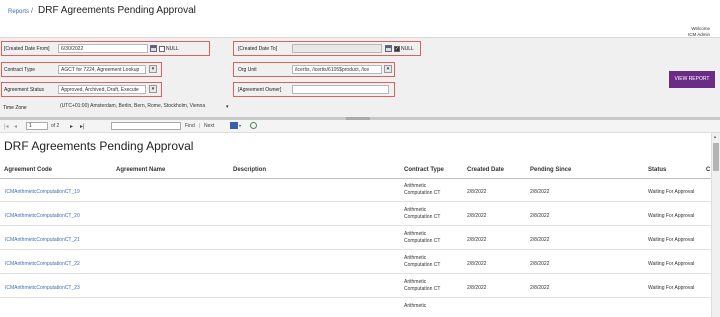 The height and width of the screenshot is (317, 720). I want to click on export-icon, so click(234, 125).